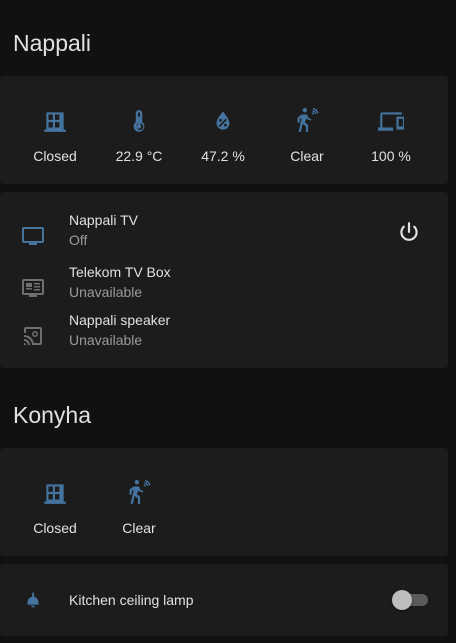  What do you see at coordinates (139, 156) in the screenshot?
I see `sensor-temperature-value: 22.9 °C` at bounding box center [139, 156].